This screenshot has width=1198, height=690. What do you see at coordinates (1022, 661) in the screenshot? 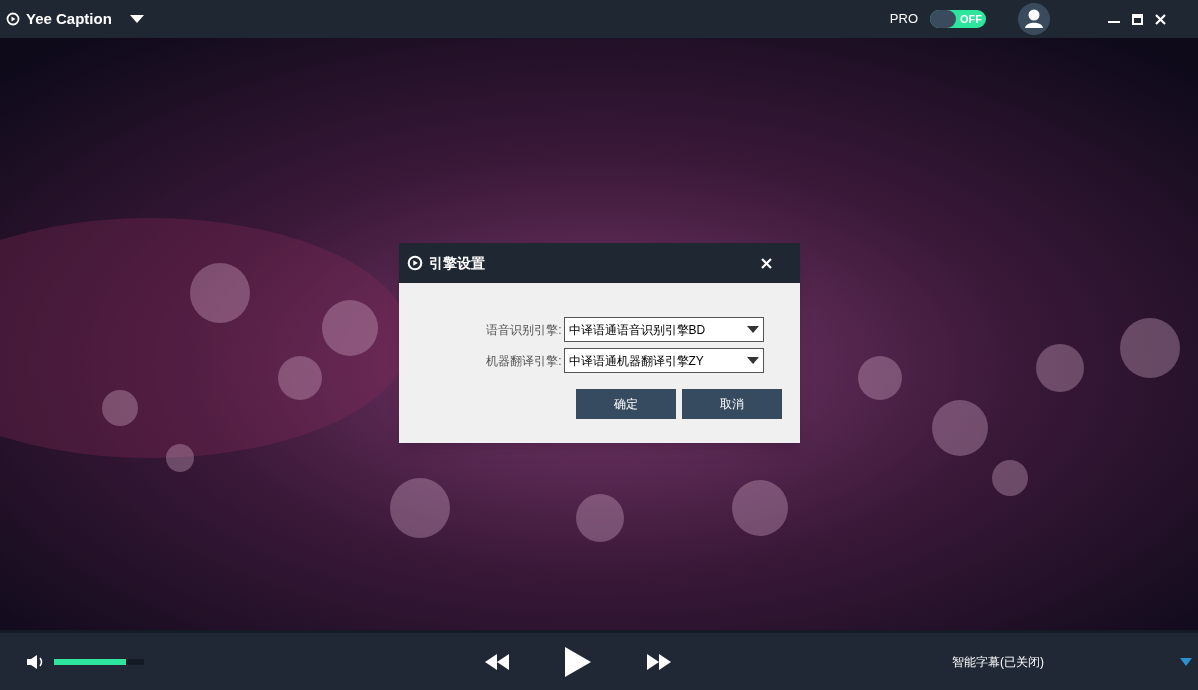
I see `subtitle-status: 智能字幕(已关闭)` at bounding box center [1022, 661].